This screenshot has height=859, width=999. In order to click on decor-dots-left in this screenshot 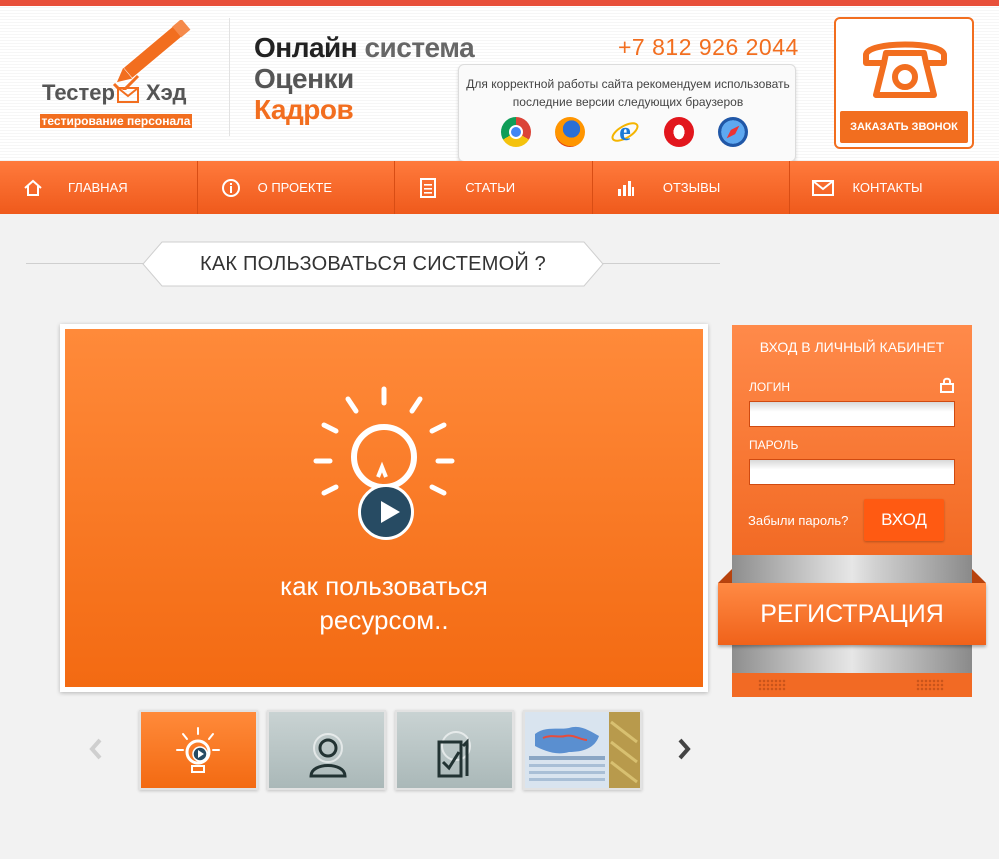, I will do `click(772, 685)`.